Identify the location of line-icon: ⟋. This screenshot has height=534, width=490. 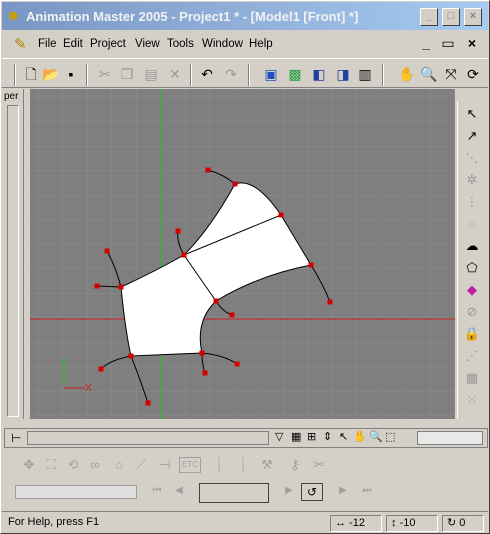
(141, 465).